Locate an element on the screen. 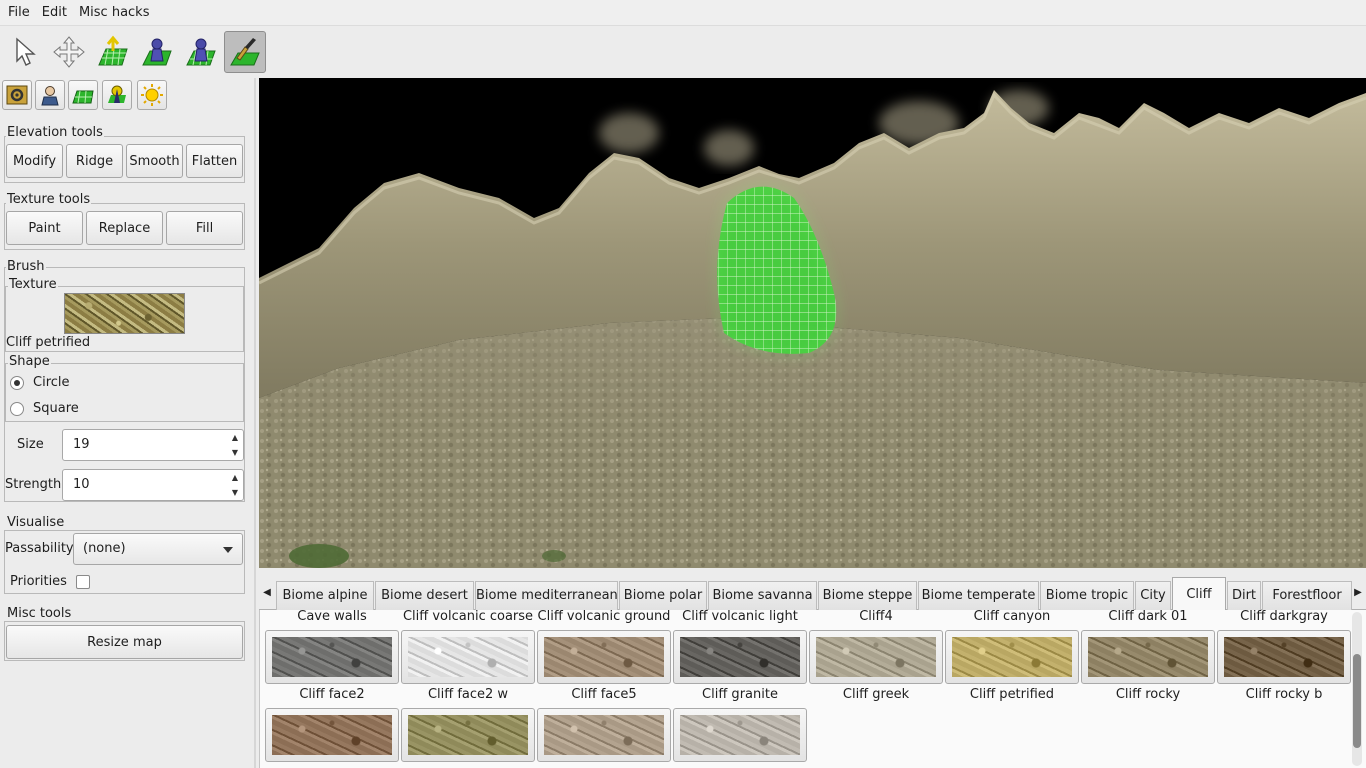 This screenshot has width=1366, height=768. object-icon is located at coordinates (117, 94).